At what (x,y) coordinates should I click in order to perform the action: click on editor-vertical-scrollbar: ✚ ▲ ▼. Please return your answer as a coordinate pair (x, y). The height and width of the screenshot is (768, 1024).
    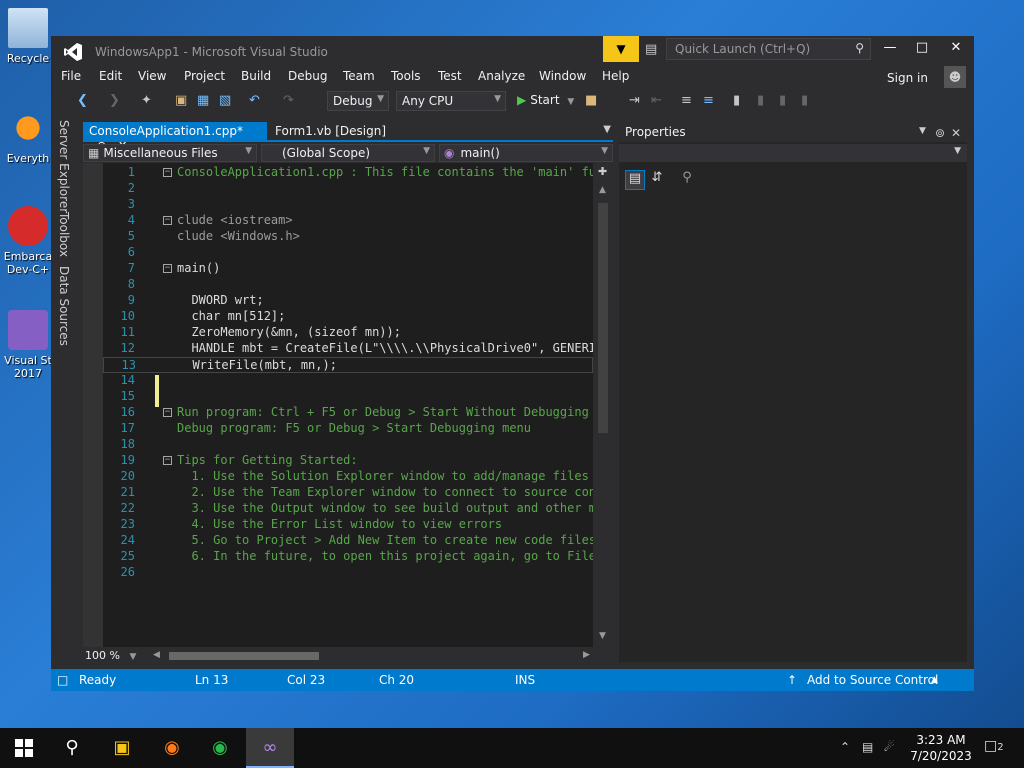
    Looking at the image, I should click on (603, 405).